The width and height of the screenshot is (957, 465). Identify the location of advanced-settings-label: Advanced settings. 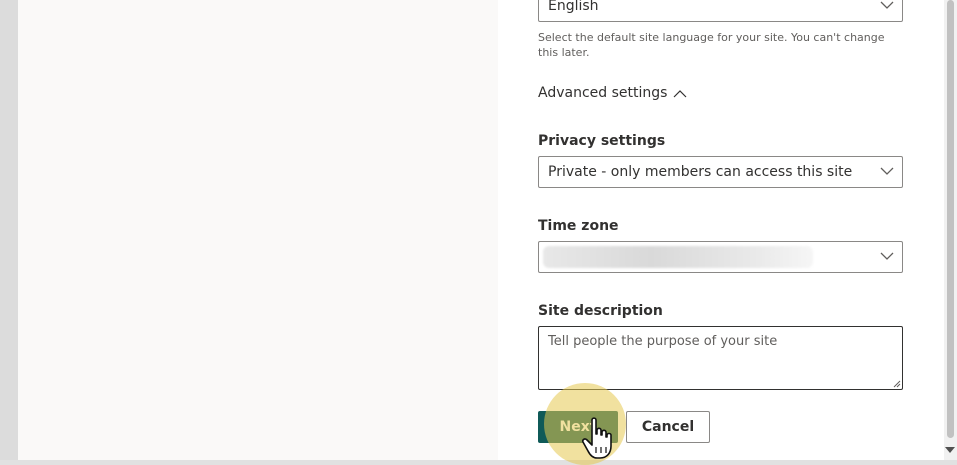
(603, 93).